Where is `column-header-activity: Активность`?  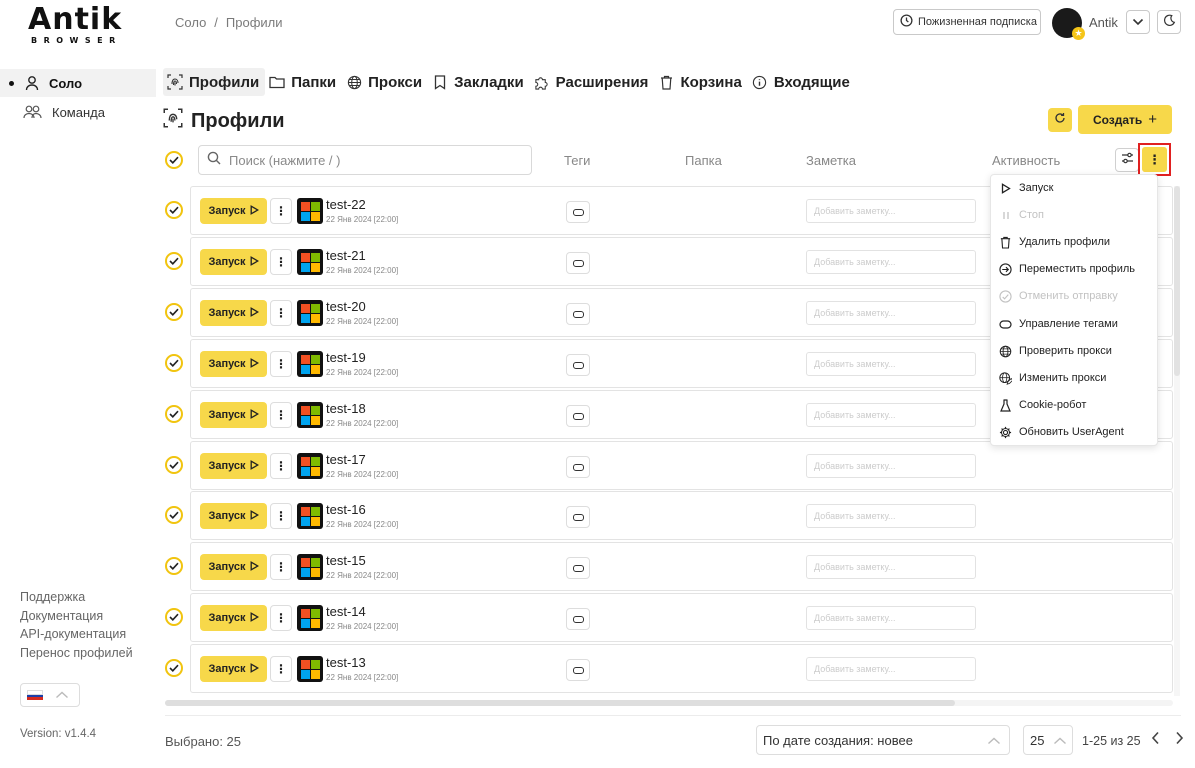 column-header-activity: Активность is located at coordinates (1026, 160).